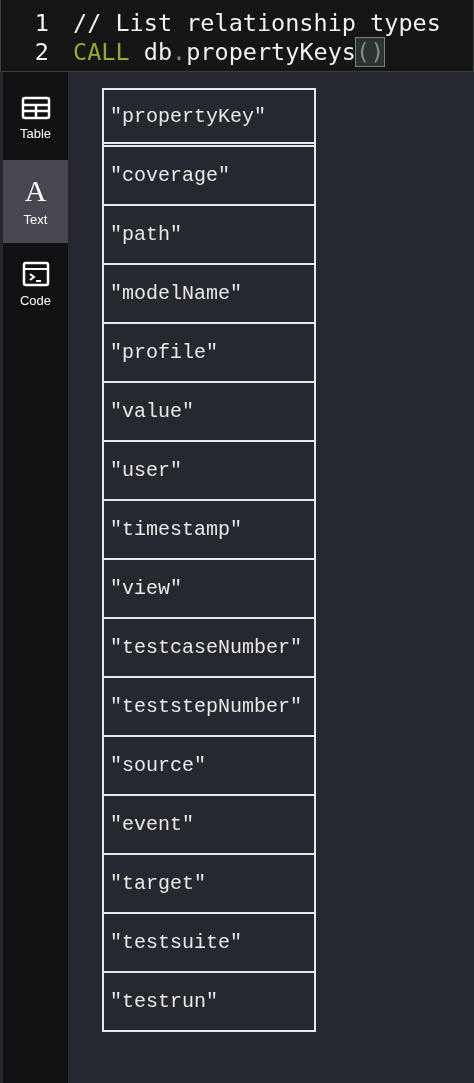 The image size is (474, 1083). Describe the element at coordinates (209, 235) in the screenshot. I see `table-cell: "path"` at that location.